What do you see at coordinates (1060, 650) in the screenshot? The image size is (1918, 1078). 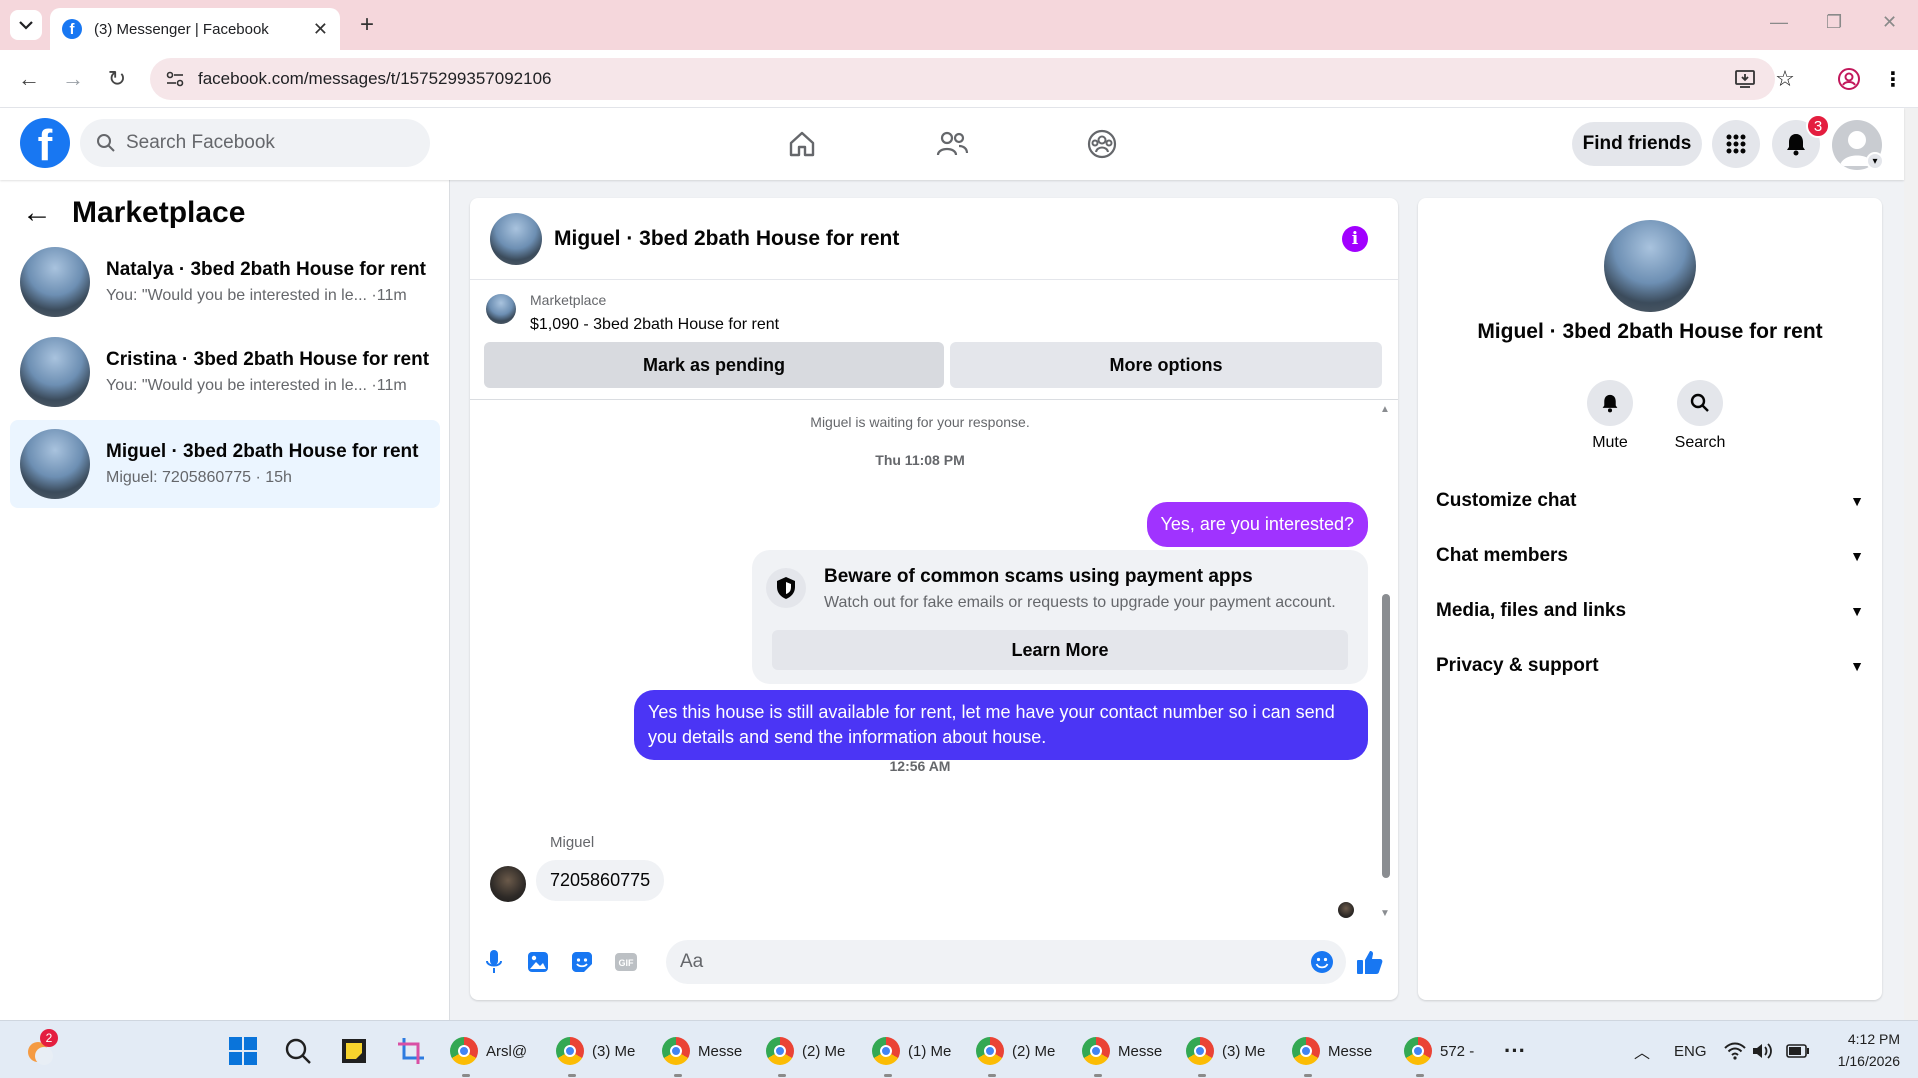 I see `learn-more-button: Learn More` at bounding box center [1060, 650].